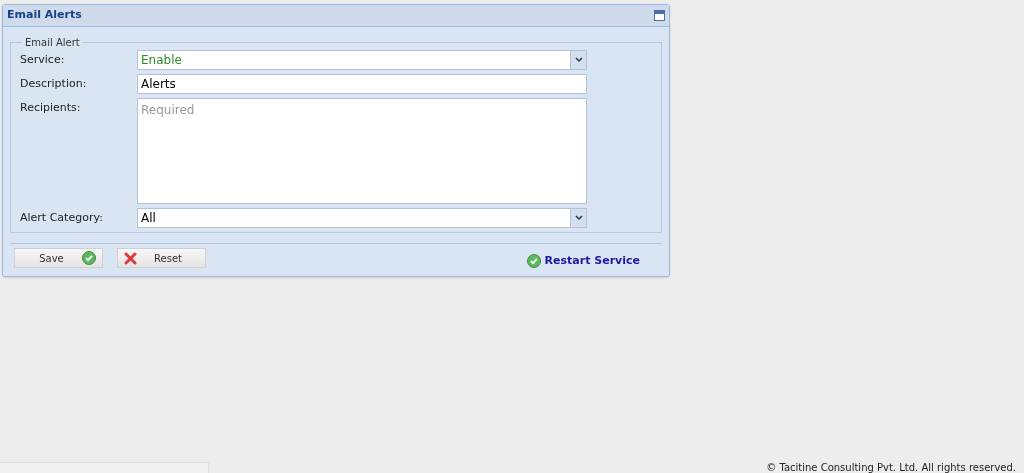  What do you see at coordinates (362, 60) in the screenshot?
I see `dropdown-field: Enable` at bounding box center [362, 60].